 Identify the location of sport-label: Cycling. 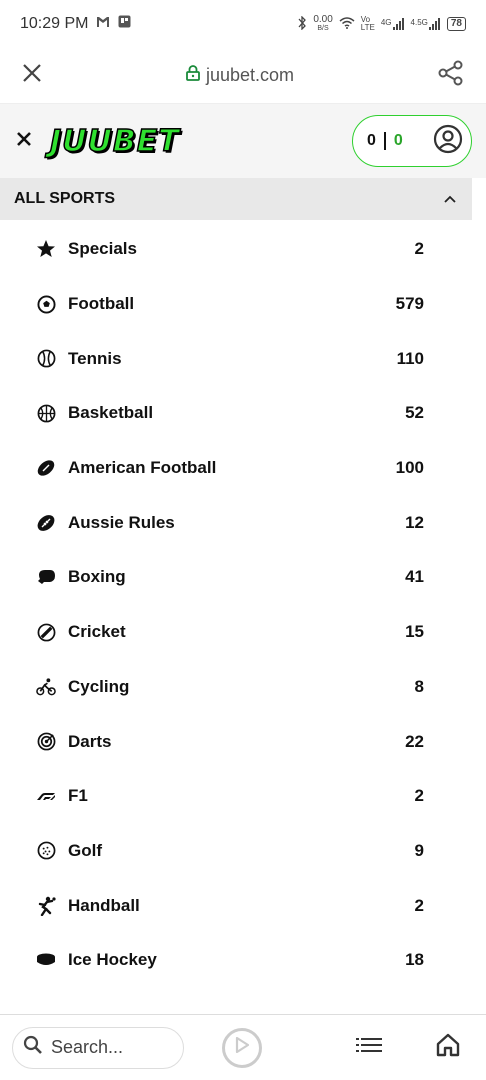
(99, 686).